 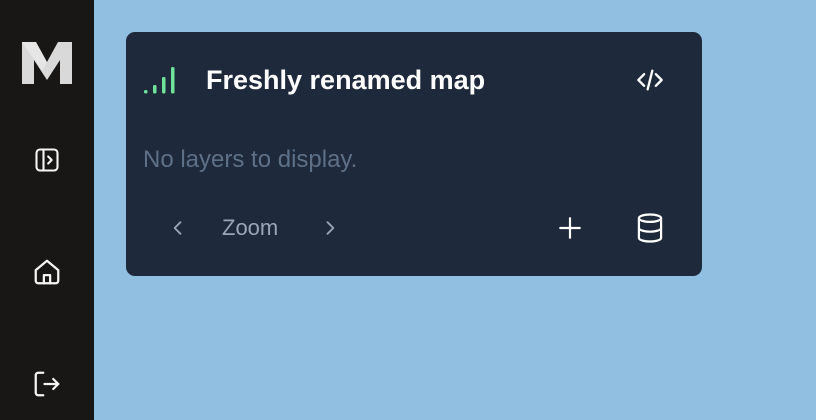 I want to click on panel-toggle-button, so click(x=47, y=160).